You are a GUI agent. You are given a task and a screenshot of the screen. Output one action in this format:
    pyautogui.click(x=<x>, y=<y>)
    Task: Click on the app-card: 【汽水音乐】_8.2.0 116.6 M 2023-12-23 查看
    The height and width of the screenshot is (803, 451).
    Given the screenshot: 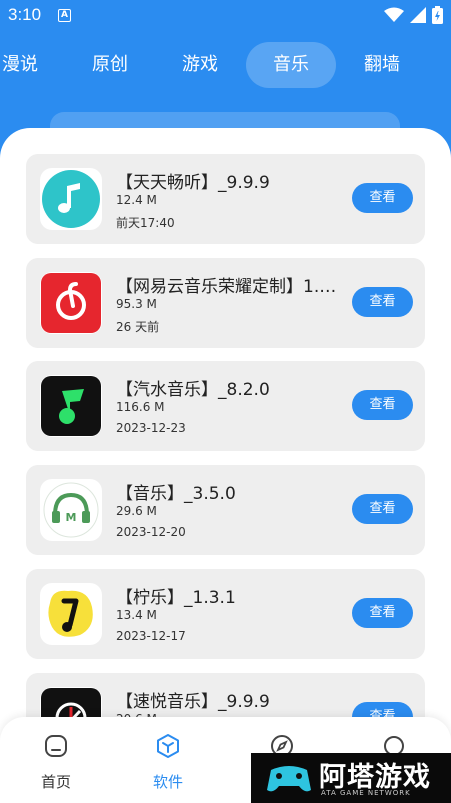 What is the action you would take?
    pyautogui.click(x=225, y=406)
    